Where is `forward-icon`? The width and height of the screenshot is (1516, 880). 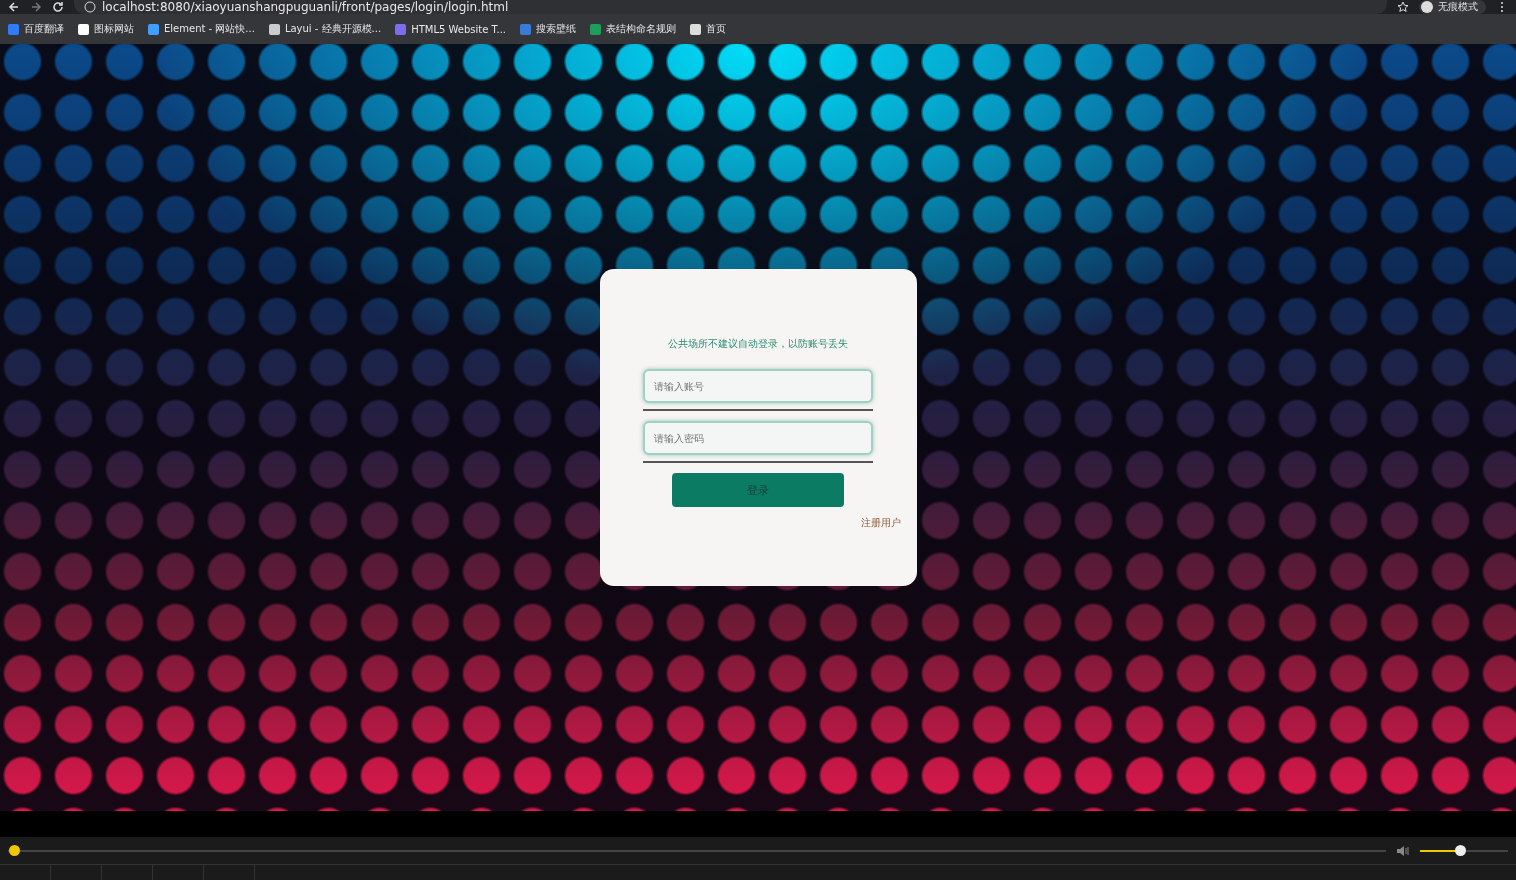
forward-icon is located at coordinates (36, 7).